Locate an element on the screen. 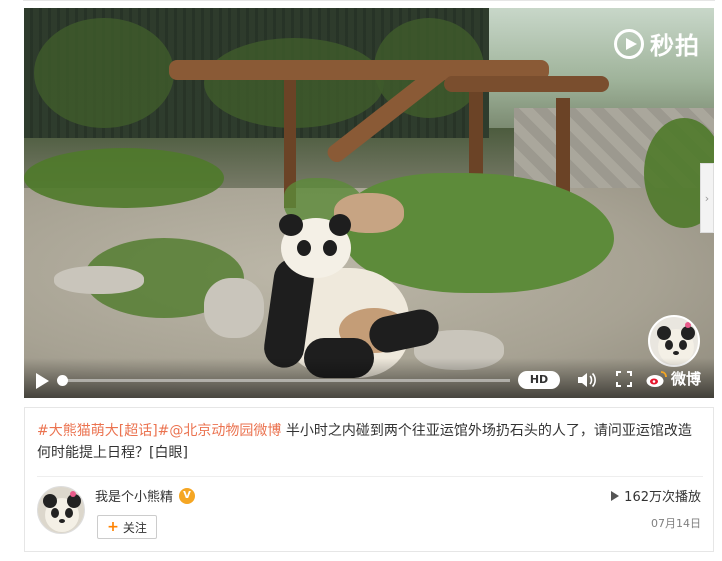 The width and height of the screenshot is (722, 561). miaopai-text: 秒拍 is located at coordinates (675, 46).